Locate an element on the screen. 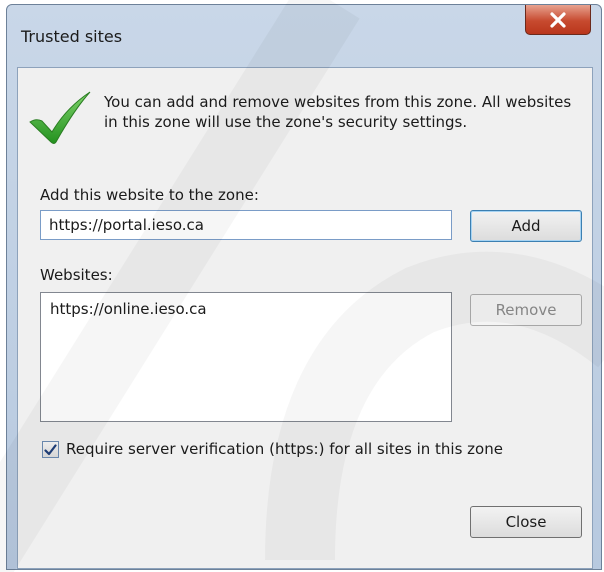  websites-label: Websites: is located at coordinates (76, 275).